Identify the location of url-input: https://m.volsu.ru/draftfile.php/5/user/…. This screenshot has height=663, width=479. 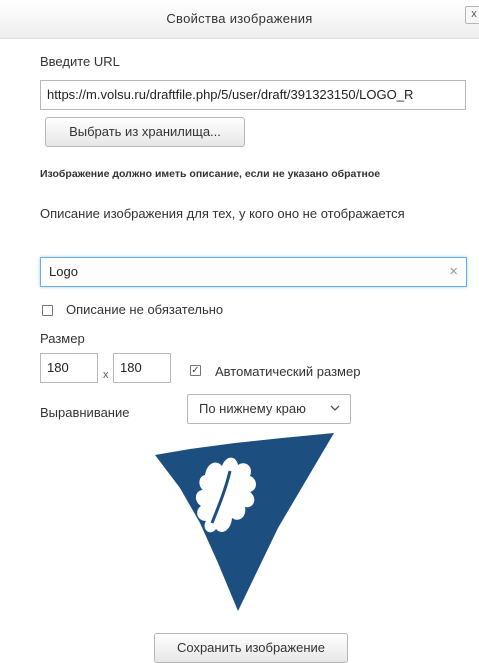
(253, 95).